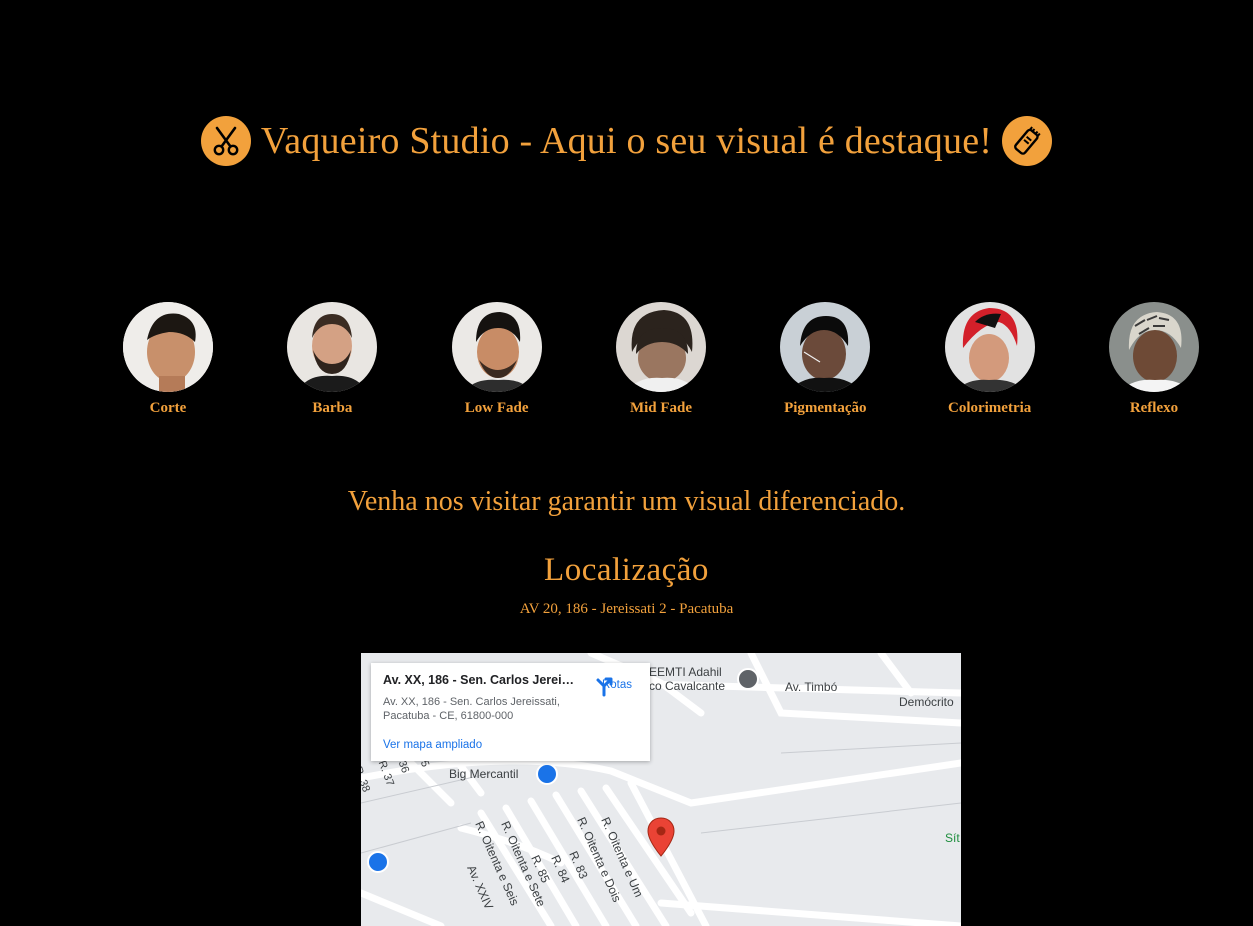 The height and width of the screenshot is (926, 1253). Describe the element at coordinates (748, 679) in the screenshot. I see `school-icon` at that location.